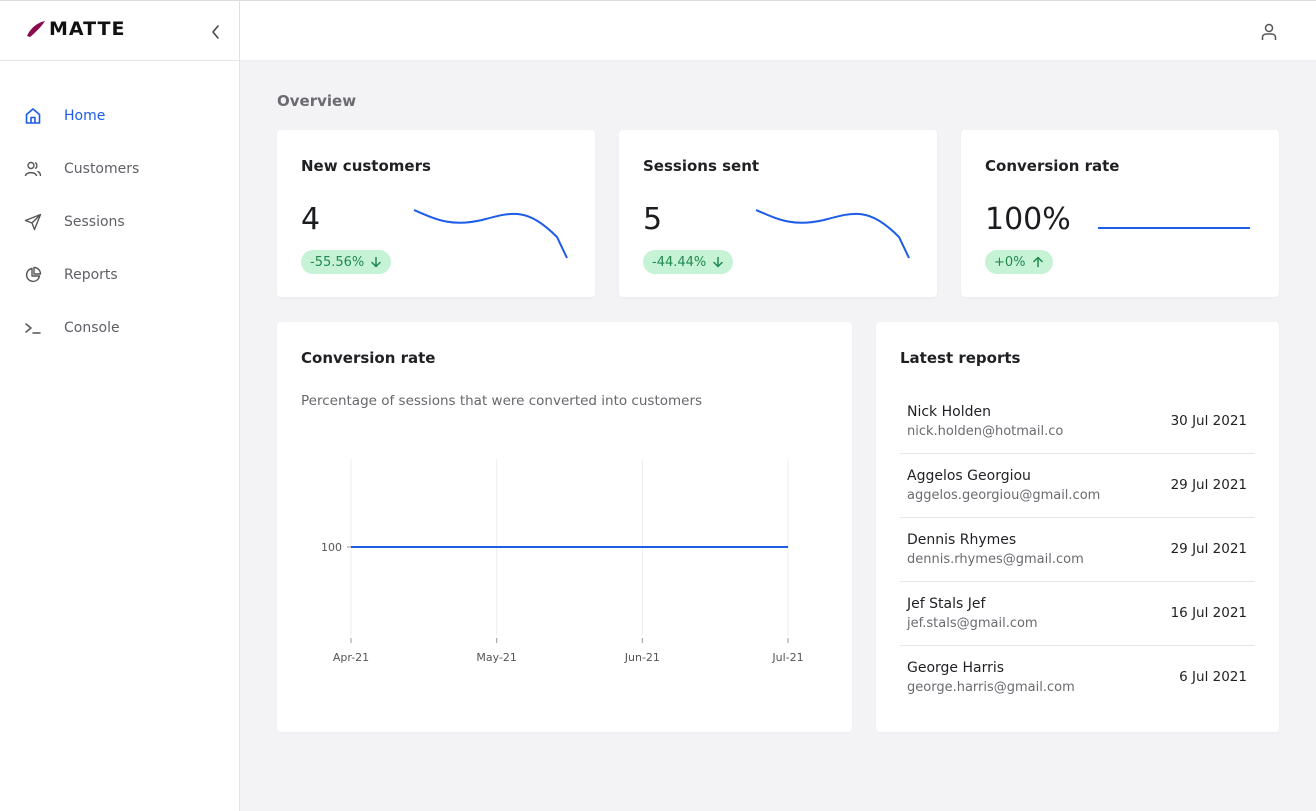  Describe the element at coordinates (33, 169) in the screenshot. I see `users-icon` at that location.